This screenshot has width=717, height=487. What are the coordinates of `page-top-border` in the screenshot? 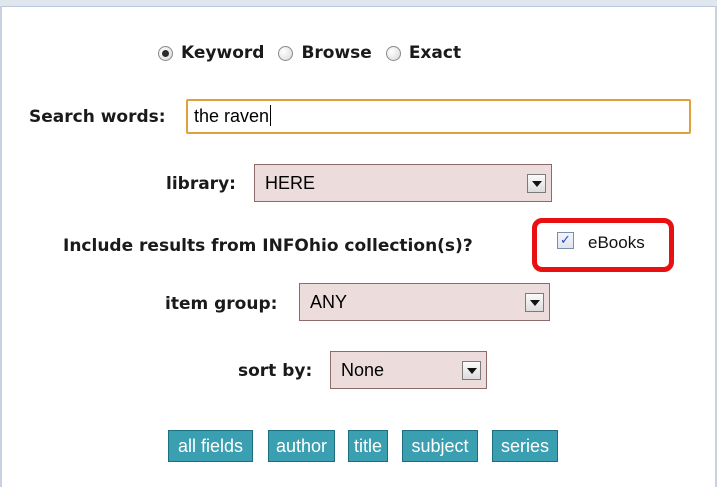 It's located at (358, 3).